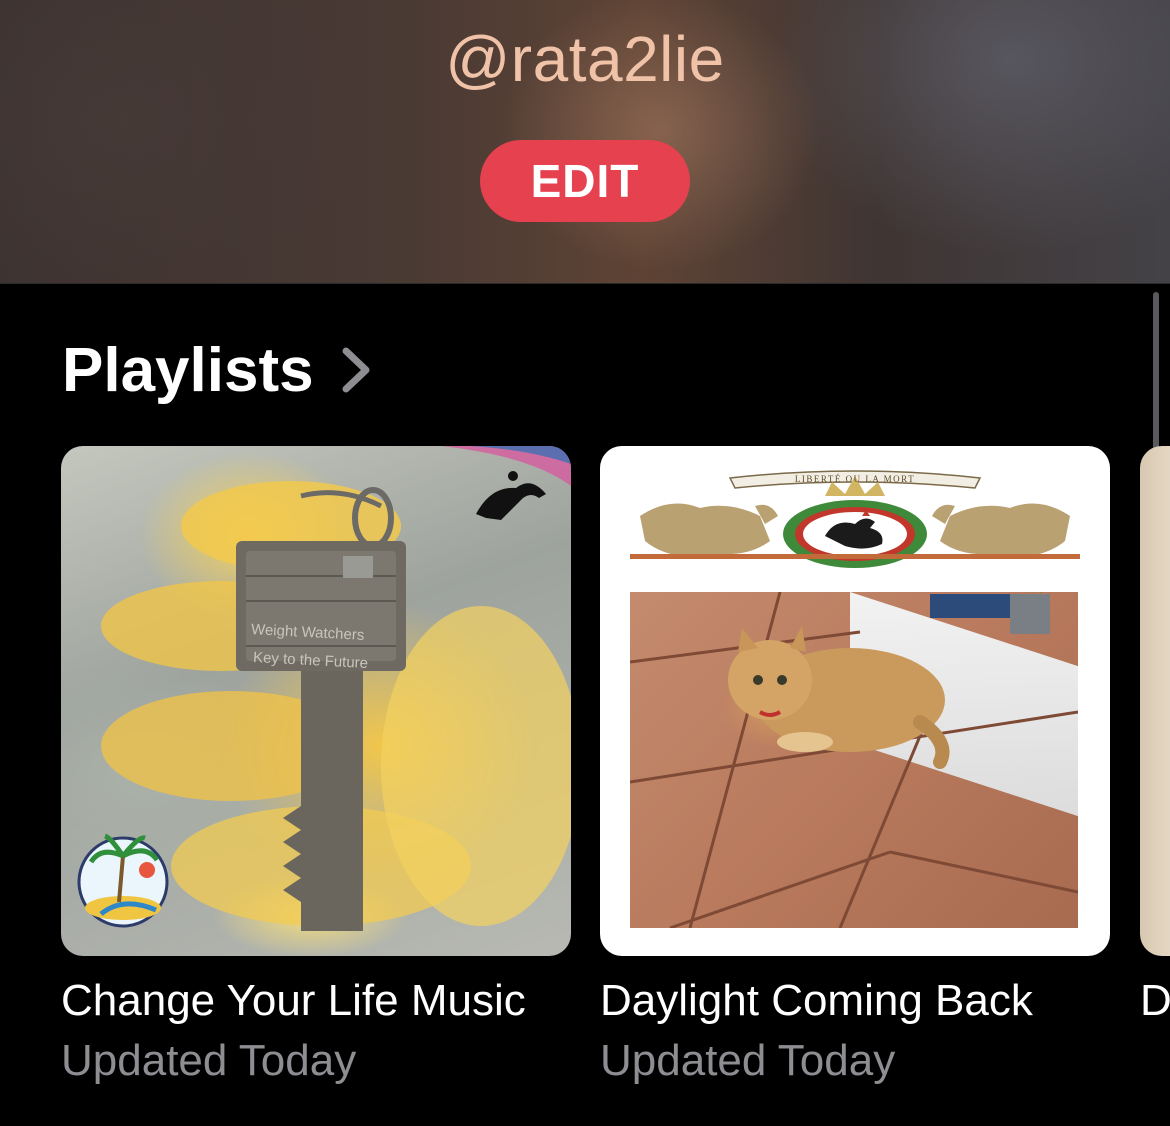 The height and width of the screenshot is (1126, 1170). I want to click on playlist-title-partial: D, so click(1155, 1000).